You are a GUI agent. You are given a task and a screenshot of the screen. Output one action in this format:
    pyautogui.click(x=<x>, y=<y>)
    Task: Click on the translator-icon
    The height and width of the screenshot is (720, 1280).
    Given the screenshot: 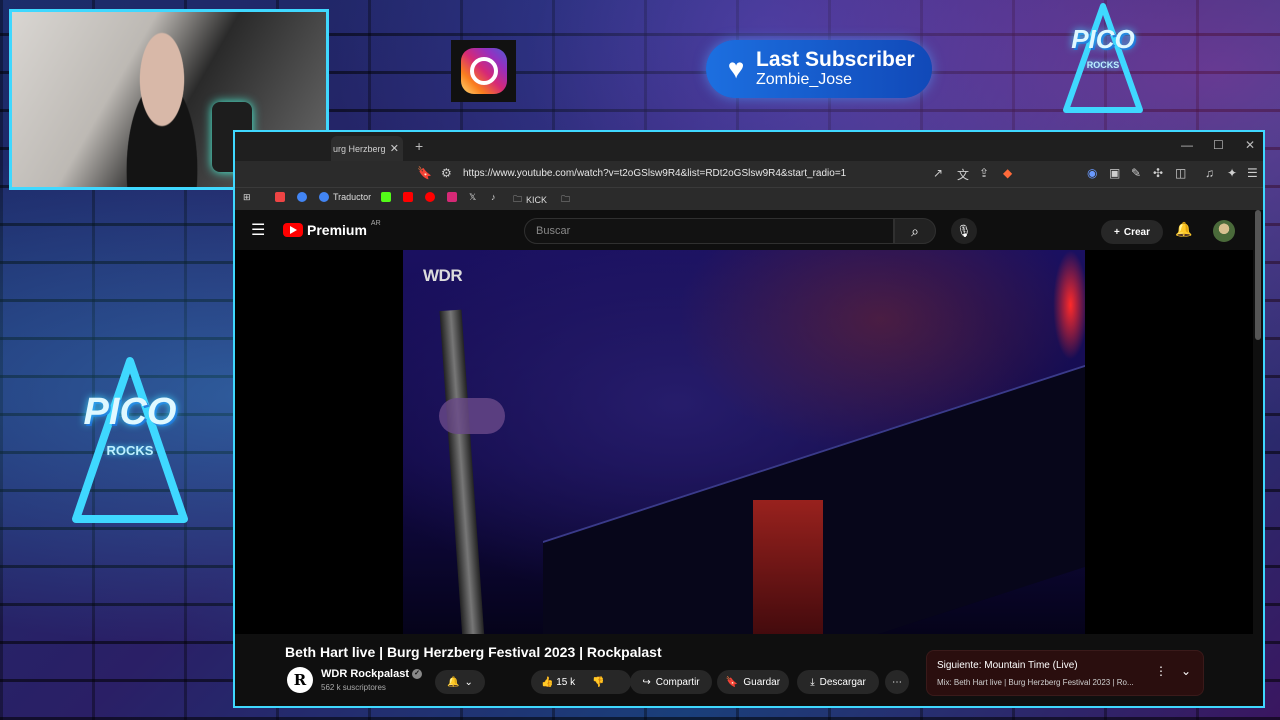 What is the action you would take?
    pyautogui.click(x=324, y=197)
    